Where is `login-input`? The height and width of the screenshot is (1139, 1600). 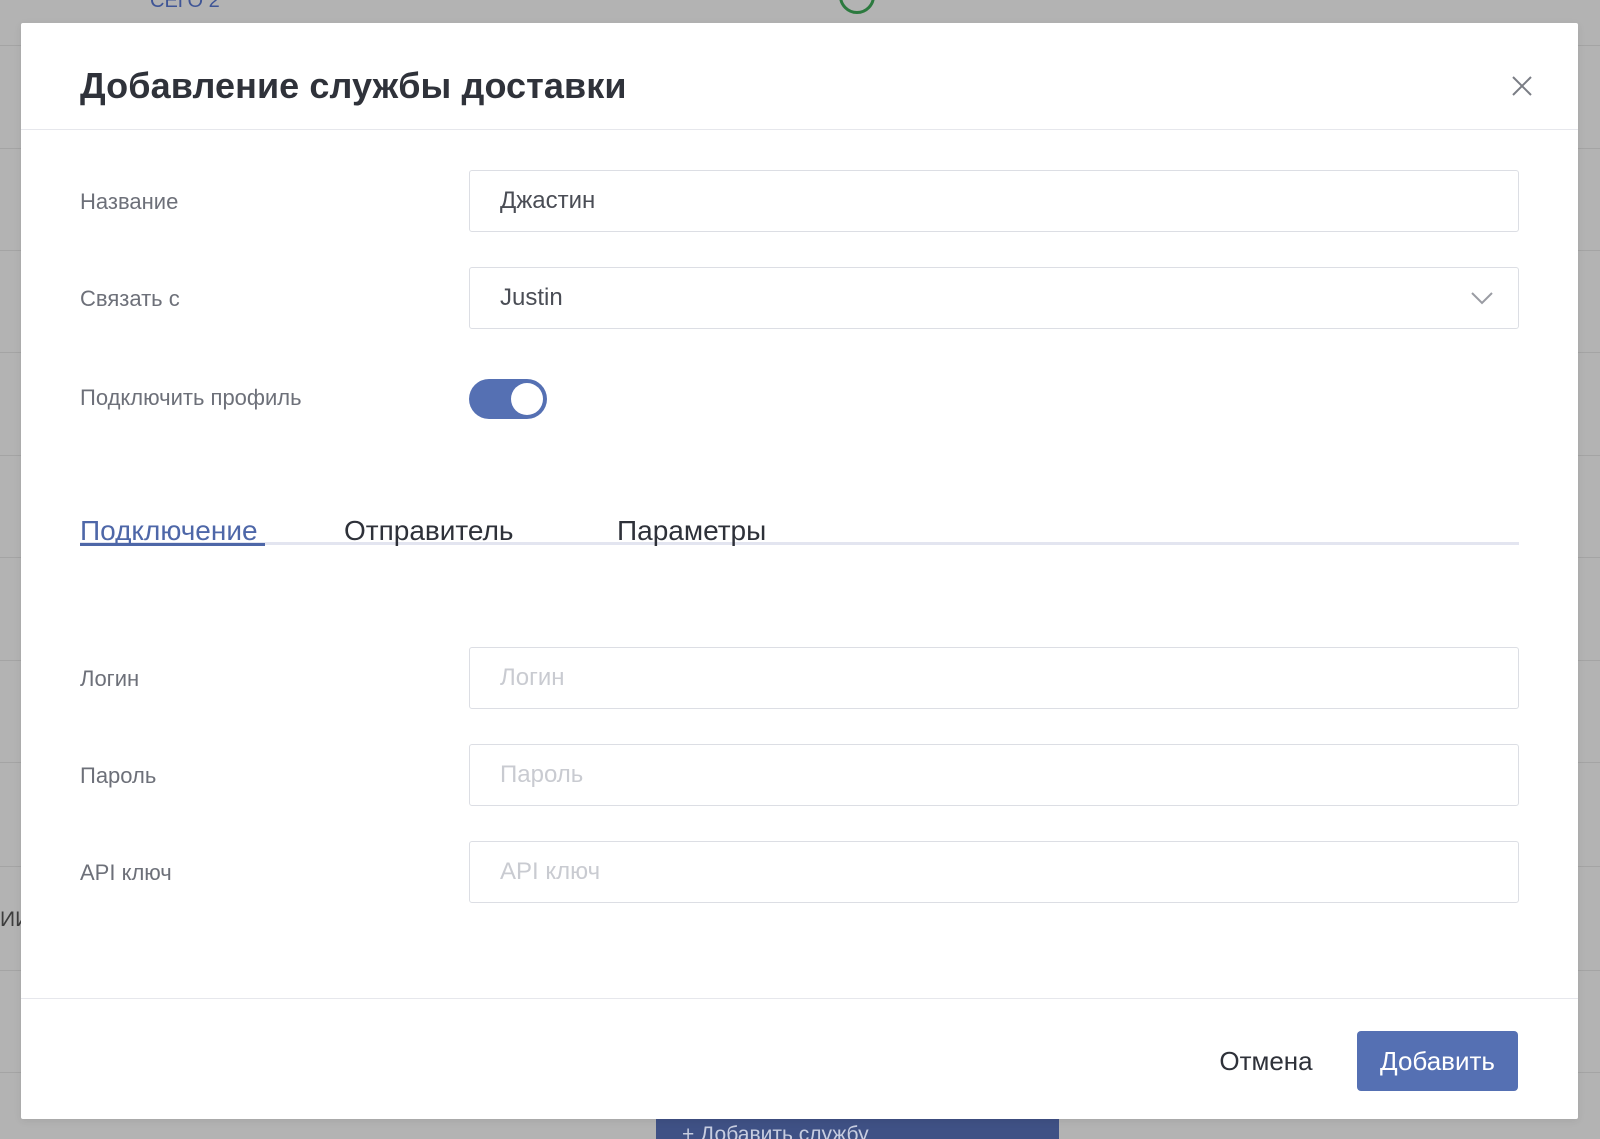
login-input is located at coordinates (994, 678).